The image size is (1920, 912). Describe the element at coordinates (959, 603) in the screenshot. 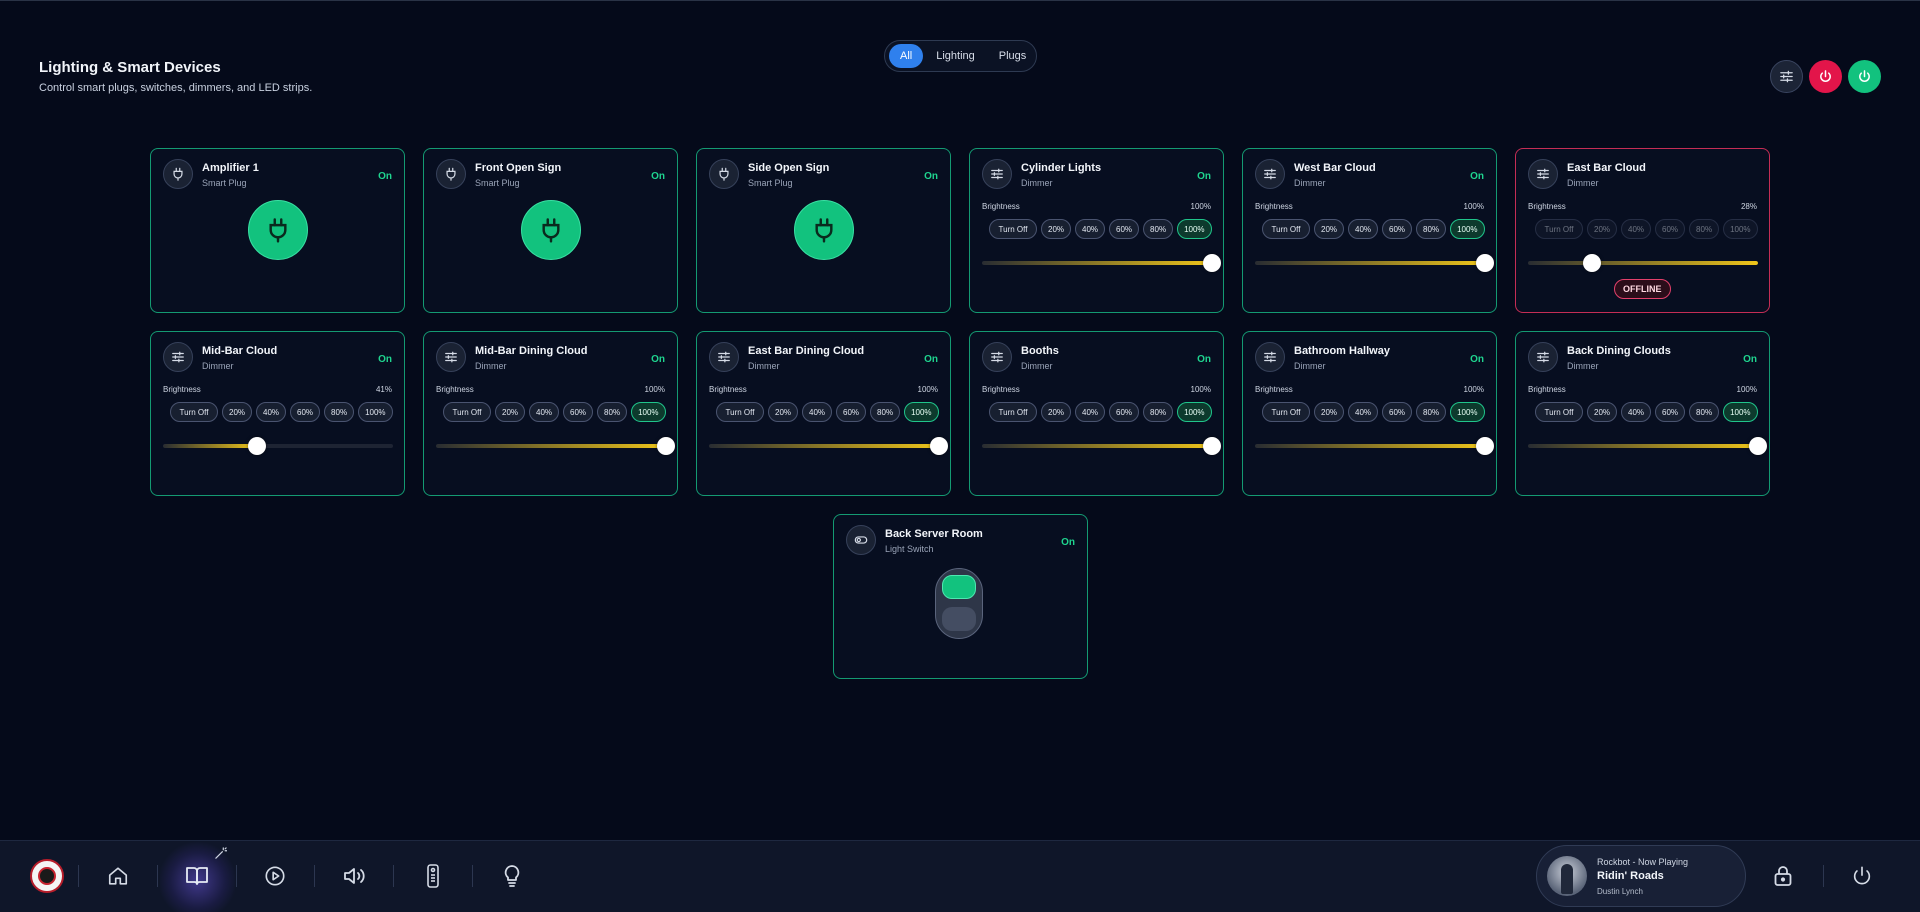

I see `light-switch-toggle` at that location.